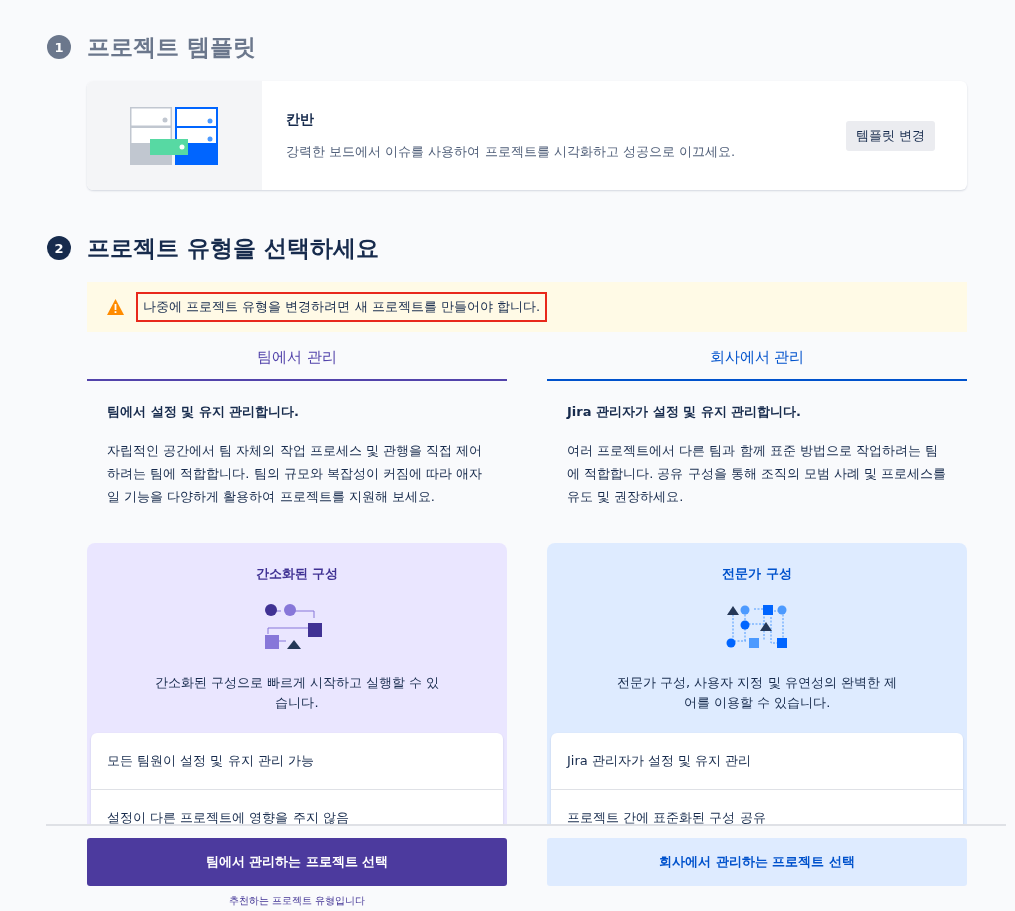 This screenshot has height=911, width=1015. I want to click on feature-item: 모든 팀원이 설정 및 유지 관리 가능, so click(297, 761).